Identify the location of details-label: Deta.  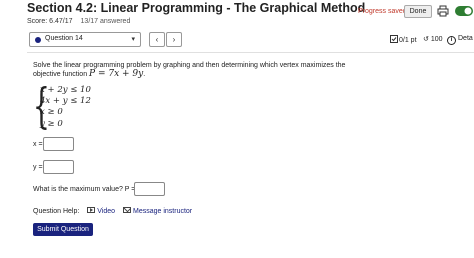
(465, 38).